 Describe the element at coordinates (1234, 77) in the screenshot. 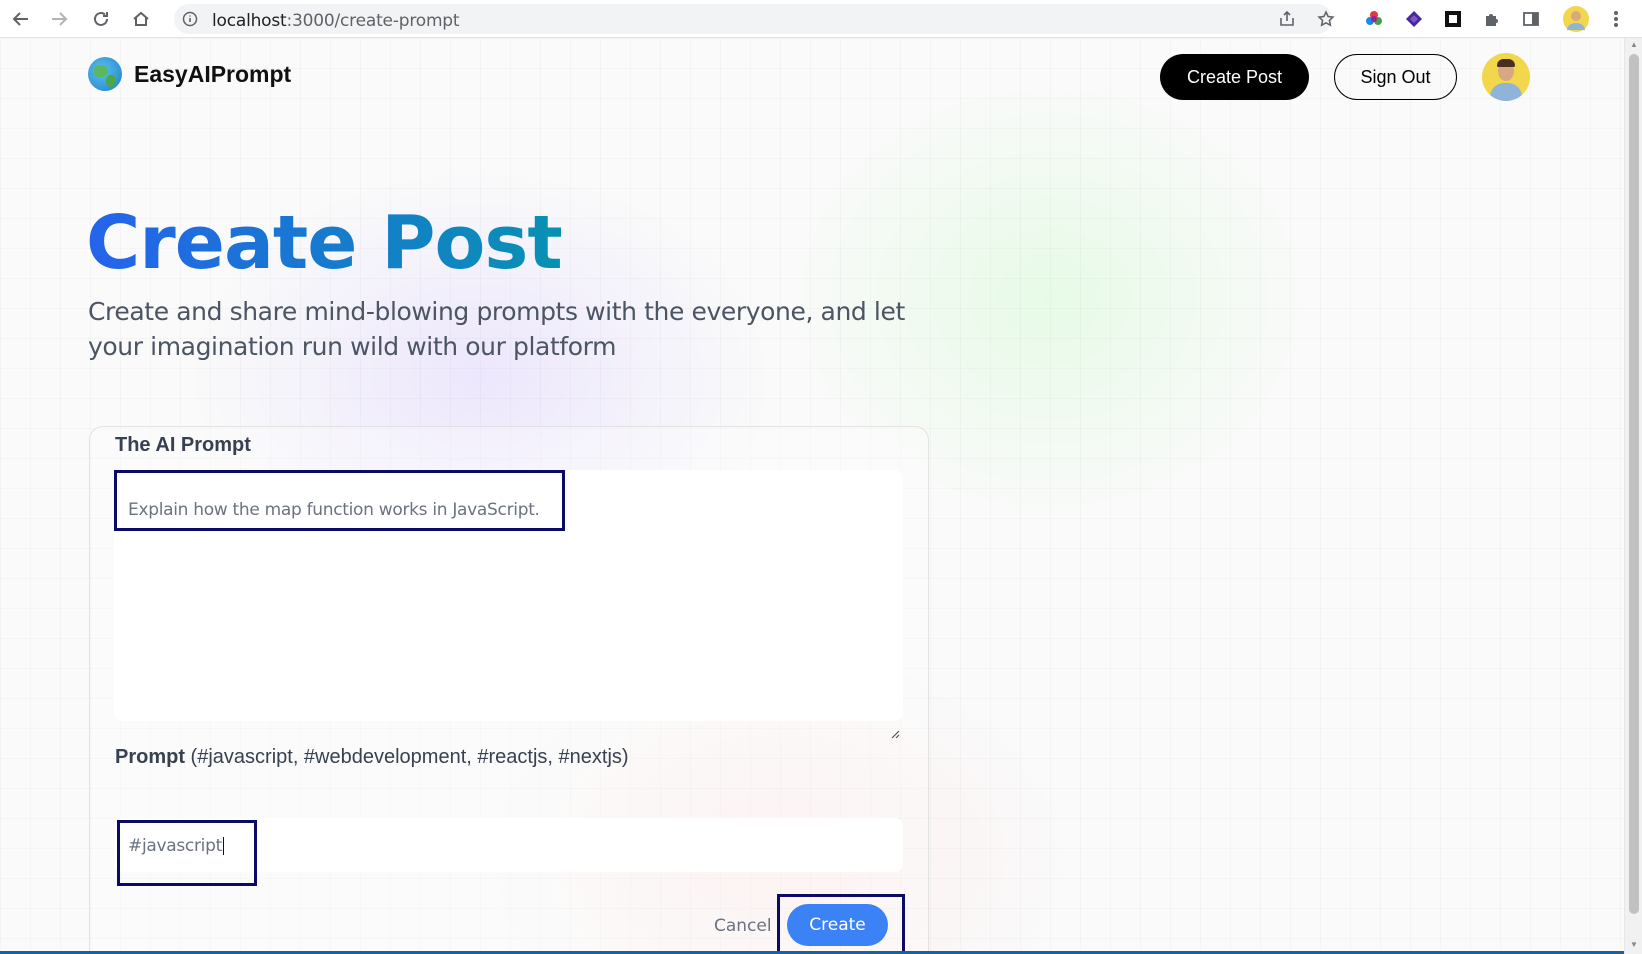

I see `create-post-nav-button: Create Post` at that location.